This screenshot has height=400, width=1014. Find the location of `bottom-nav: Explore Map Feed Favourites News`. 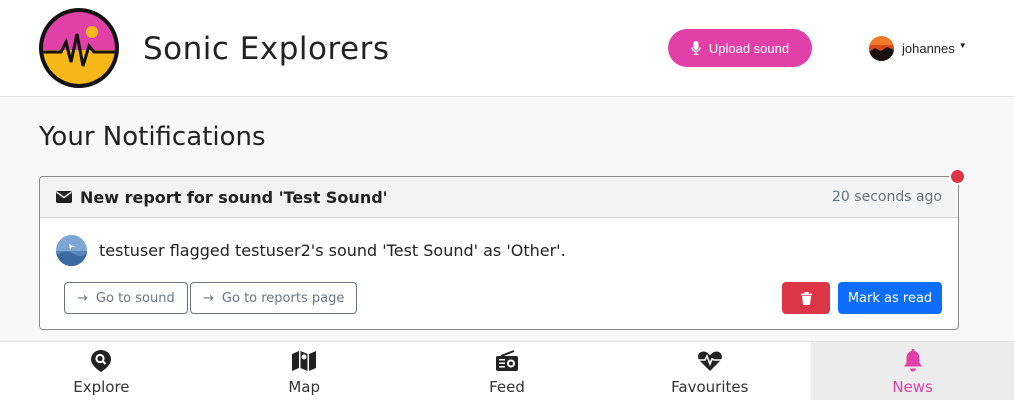

bottom-nav: Explore Map Feed Favourites News is located at coordinates (507, 370).